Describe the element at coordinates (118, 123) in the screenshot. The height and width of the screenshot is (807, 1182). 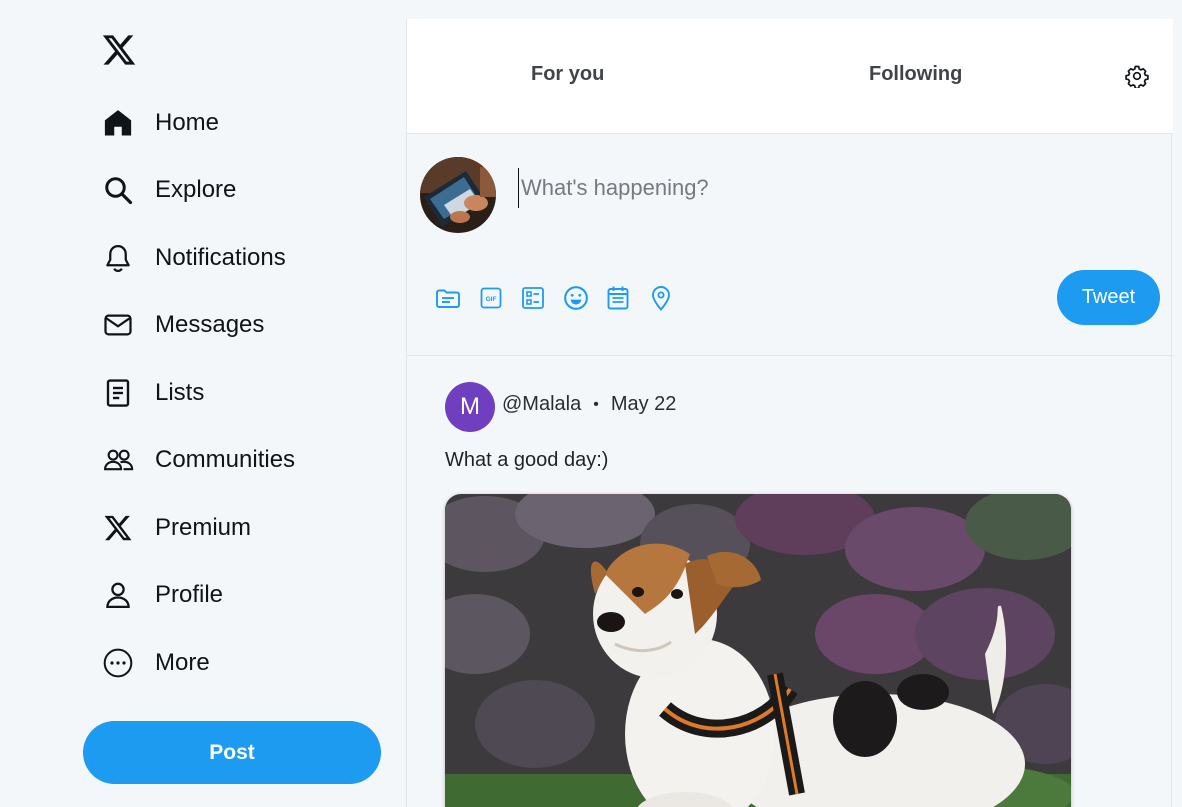
I see `home-icon` at that location.